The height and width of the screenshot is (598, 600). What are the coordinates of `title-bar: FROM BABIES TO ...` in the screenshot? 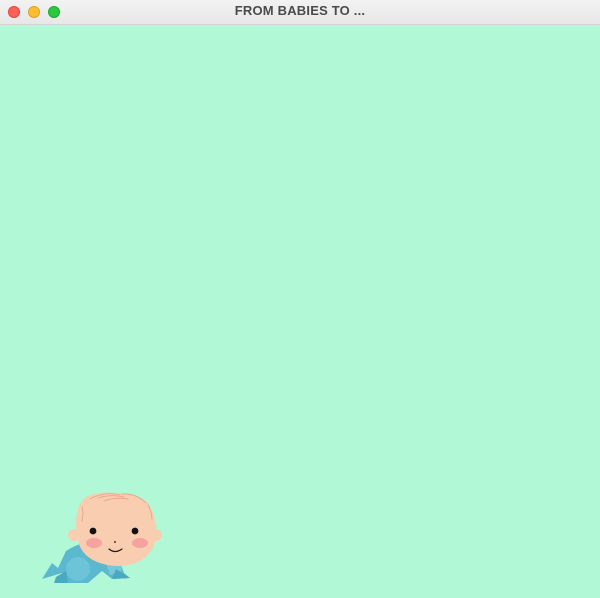 It's located at (300, 12).